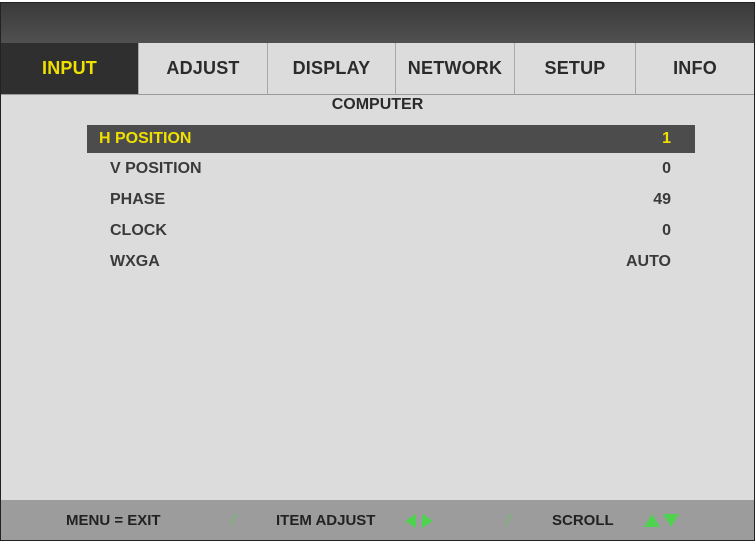 This screenshot has height=543, width=756. What do you see at coordinates (648, 261) in the screenshot?
I see `setting-value: AUTO` at bounding box center [648, 261].